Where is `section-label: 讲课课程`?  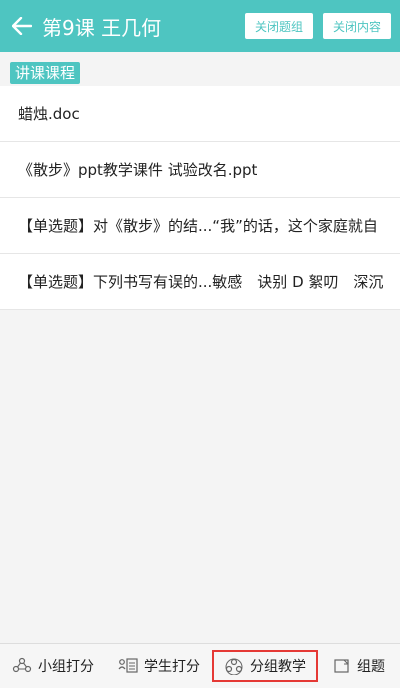
section-label: 讲课课程 is located at coordinates (45, 73).